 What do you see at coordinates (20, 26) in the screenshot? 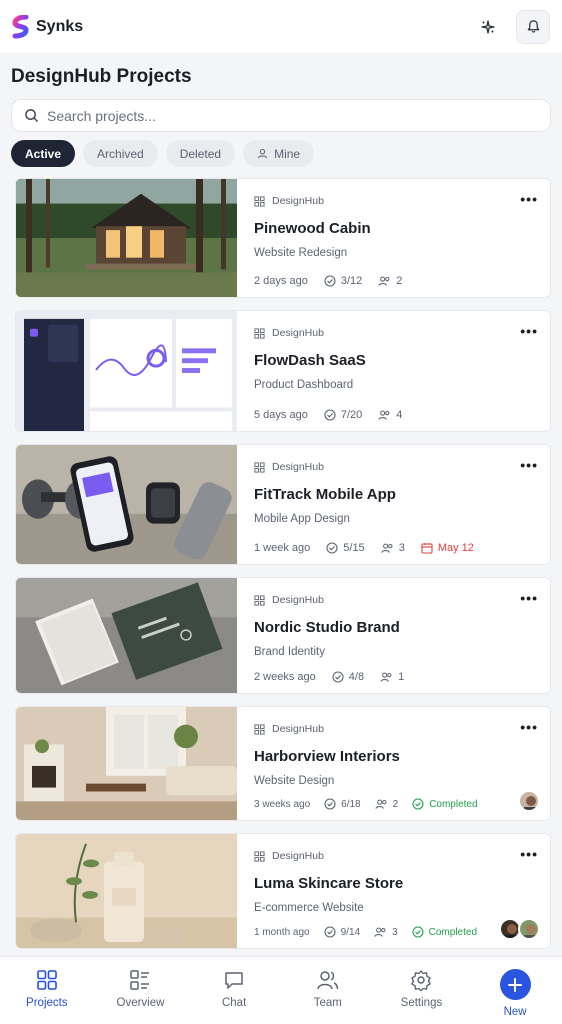
I see `synks-logo-icon` at bounding box center [20, 26].